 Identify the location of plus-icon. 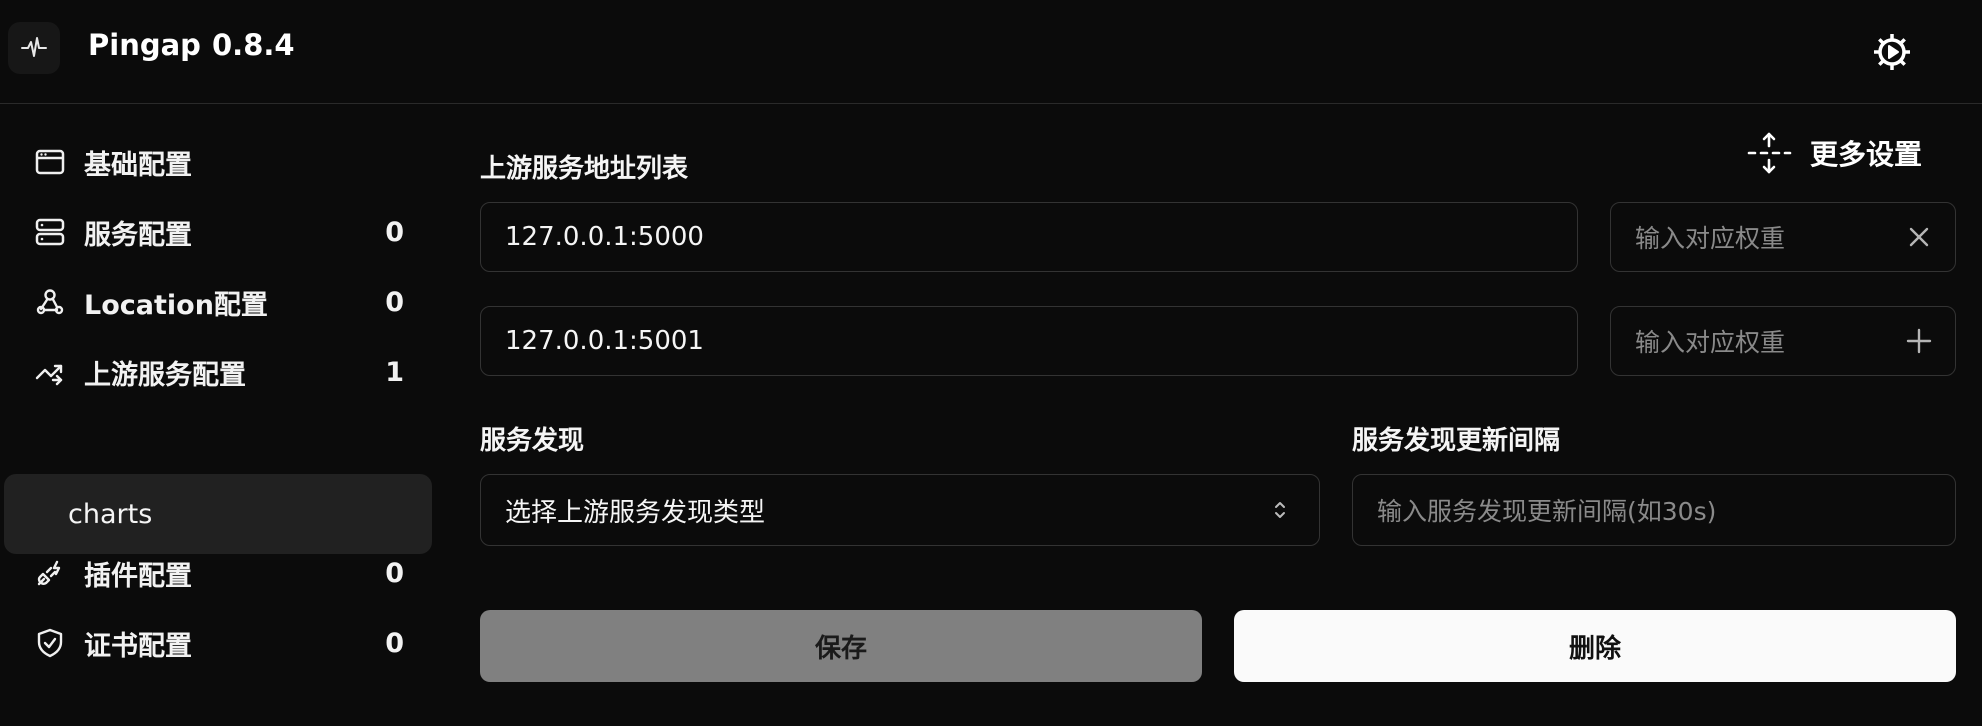
(1919, 341).